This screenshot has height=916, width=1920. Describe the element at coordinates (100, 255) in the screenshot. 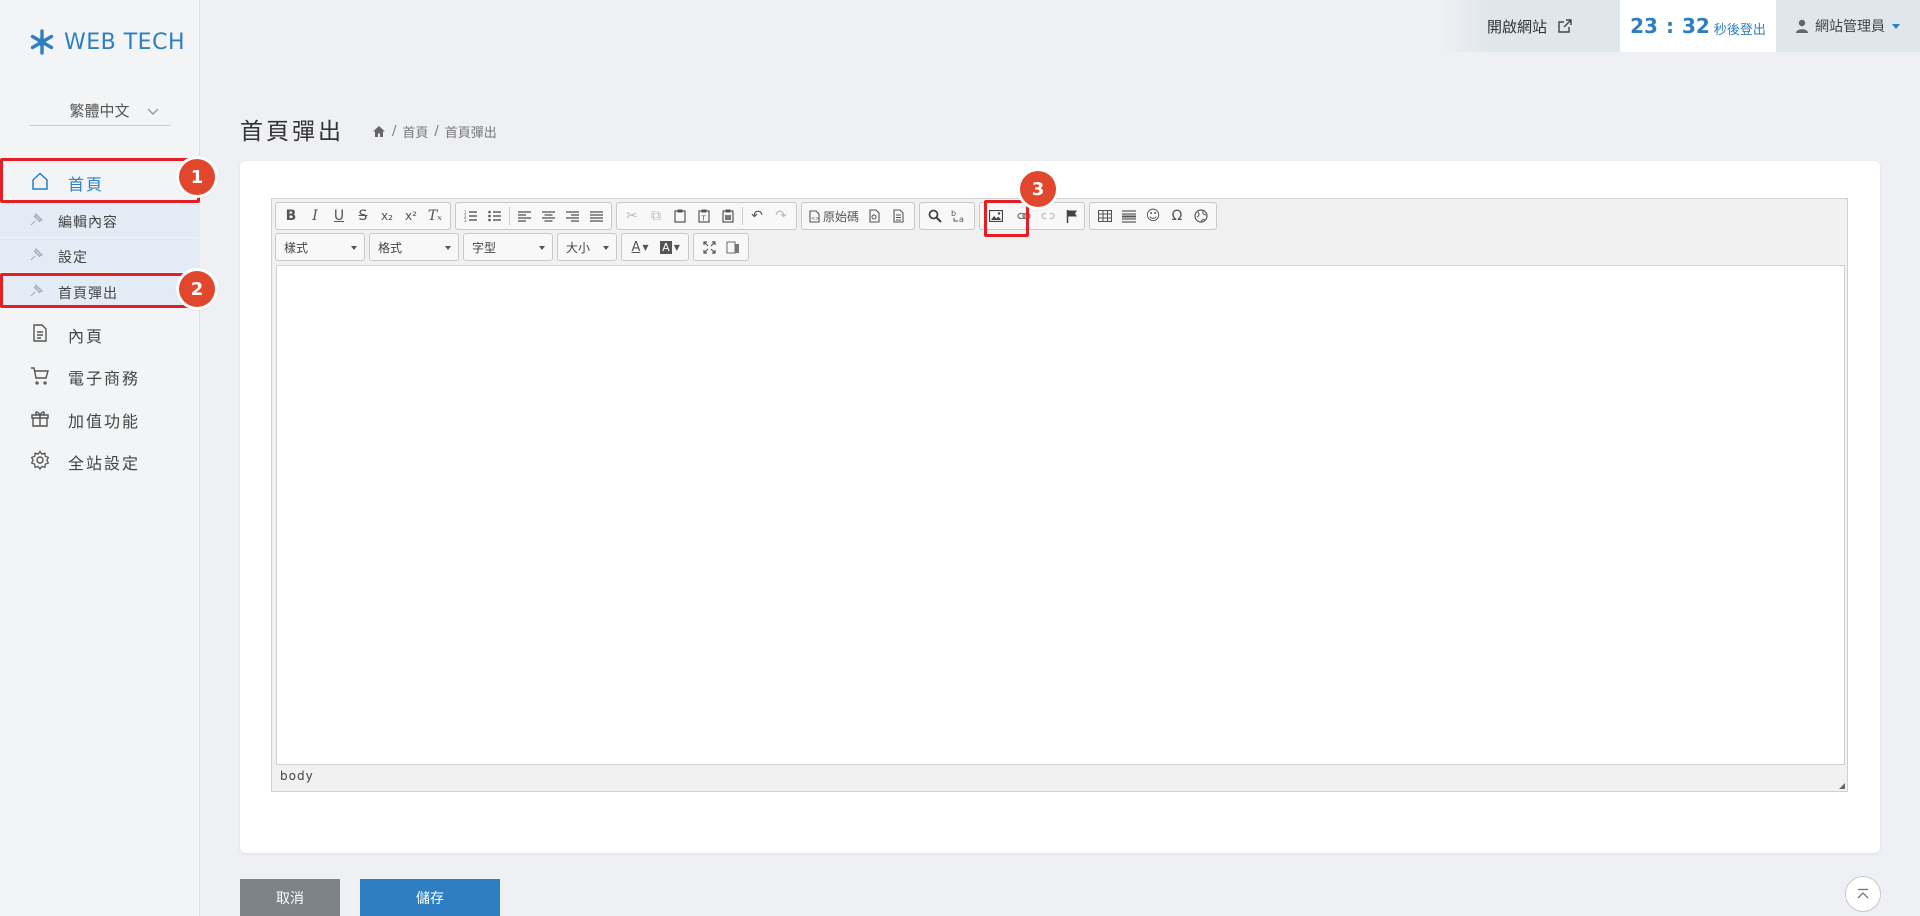

I see `sidebar-subitem-settings: 設定` at that location.